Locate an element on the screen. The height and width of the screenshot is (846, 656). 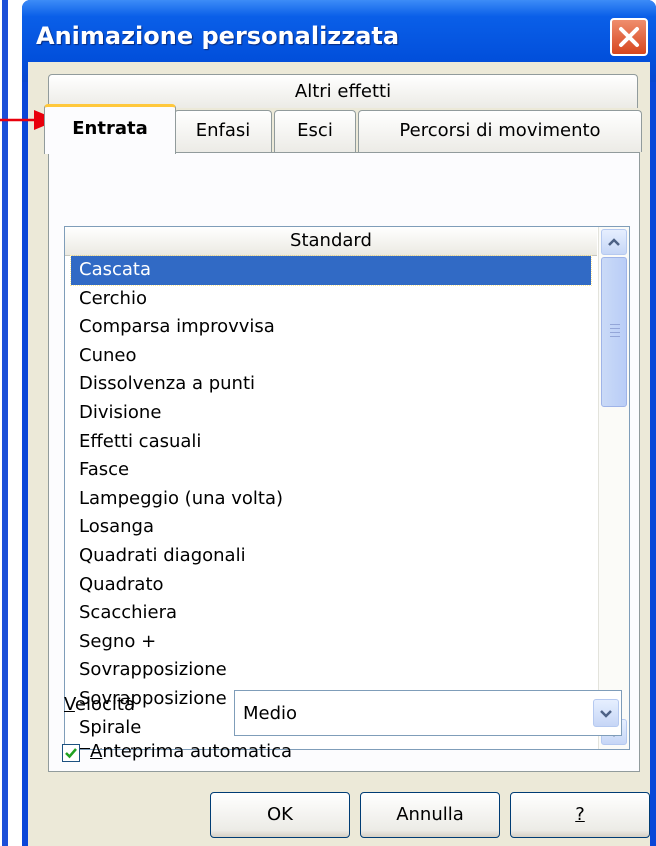
close-icon is located at coordinates (629, 37).